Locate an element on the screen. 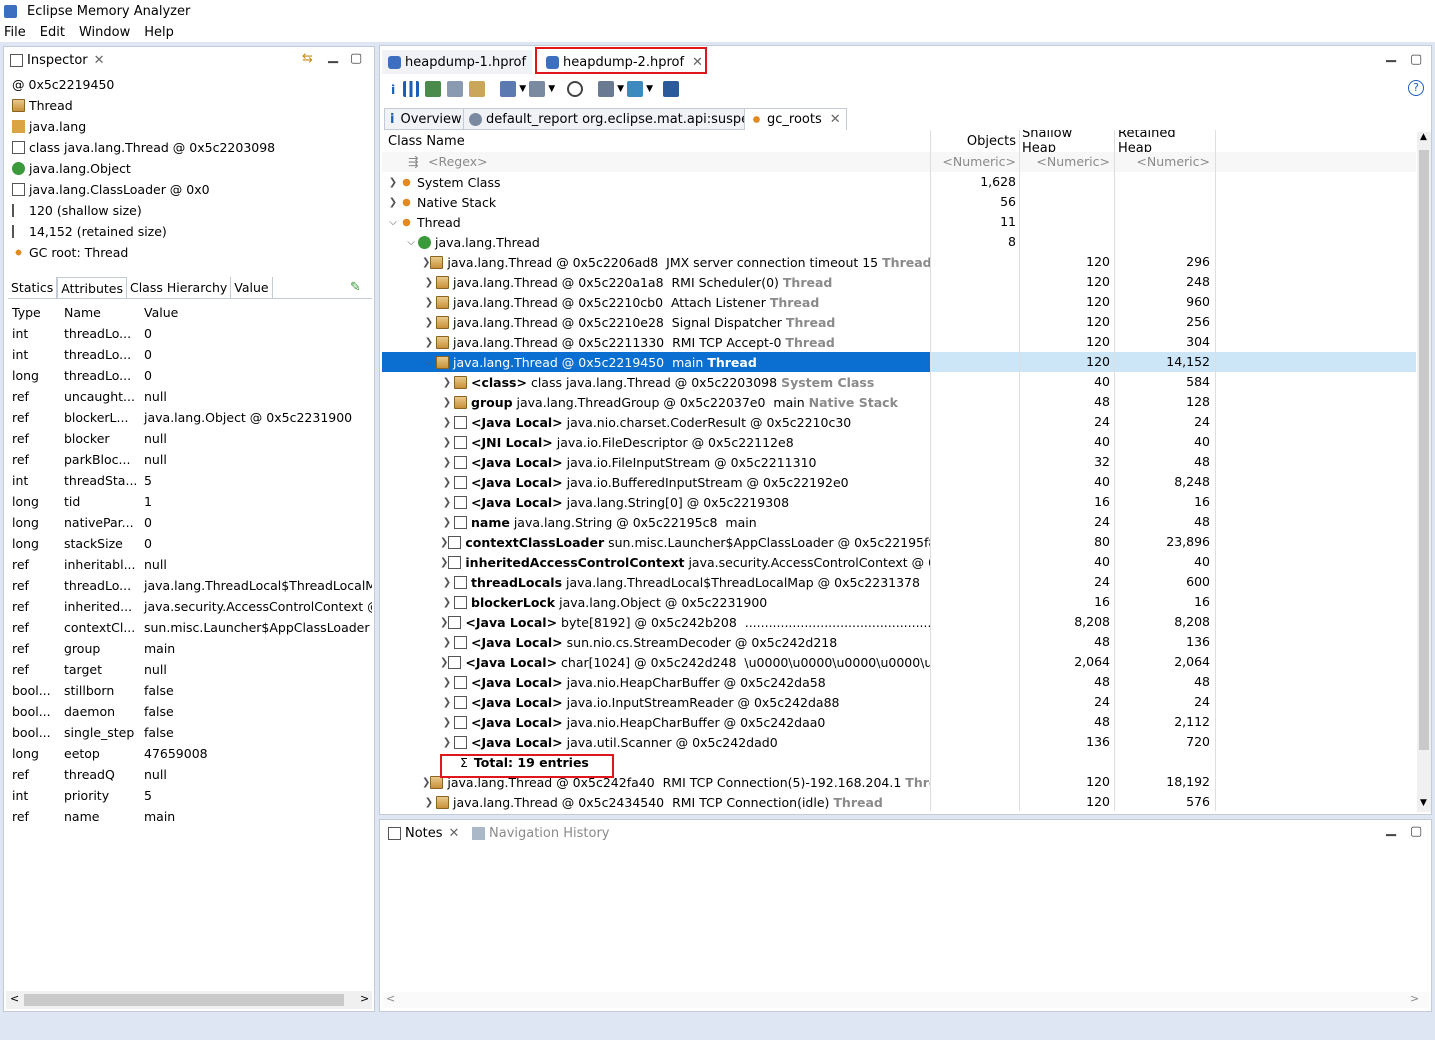  tab-attributes: Attributes is located at coordinates (92, 287).